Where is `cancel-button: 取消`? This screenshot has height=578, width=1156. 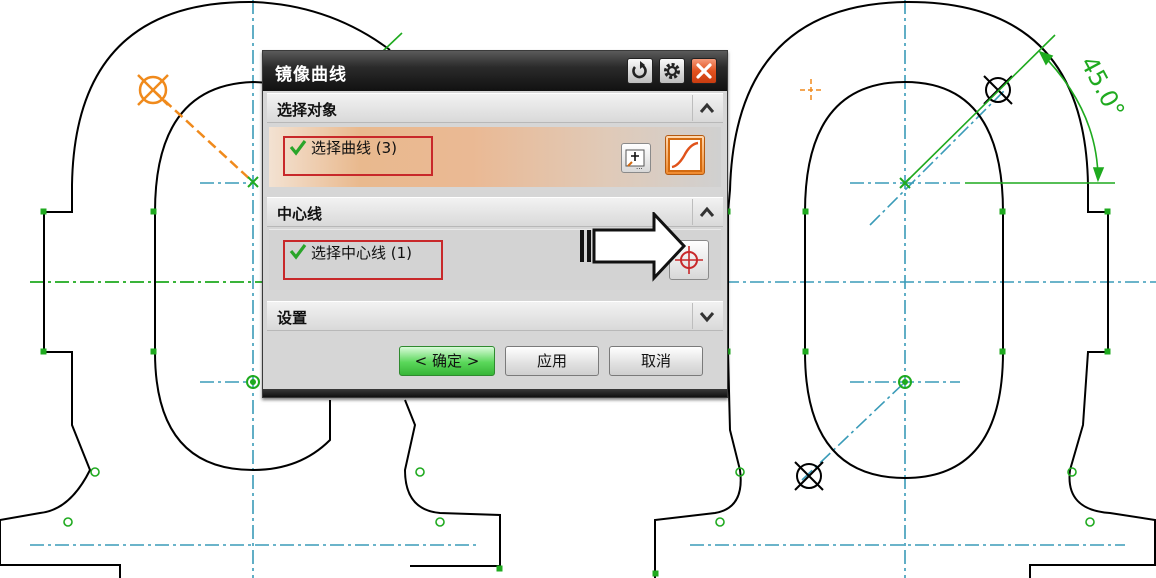
cancel-button: 取消 is located at coordinates (656, 361).